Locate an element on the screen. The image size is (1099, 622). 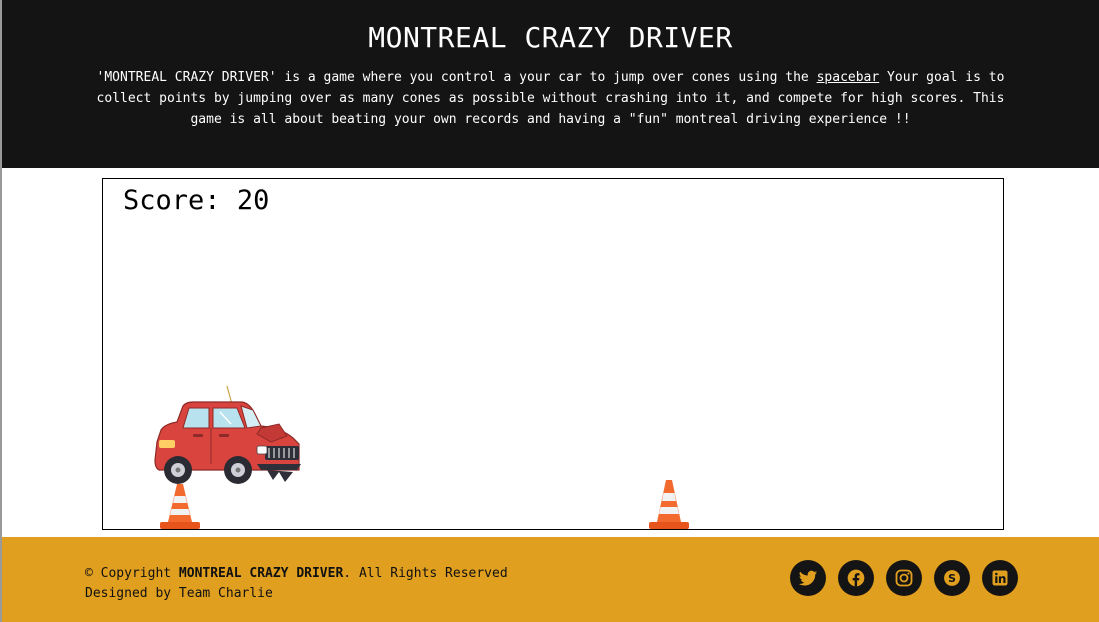
twitter-icon is located at coordinates (808, 578).